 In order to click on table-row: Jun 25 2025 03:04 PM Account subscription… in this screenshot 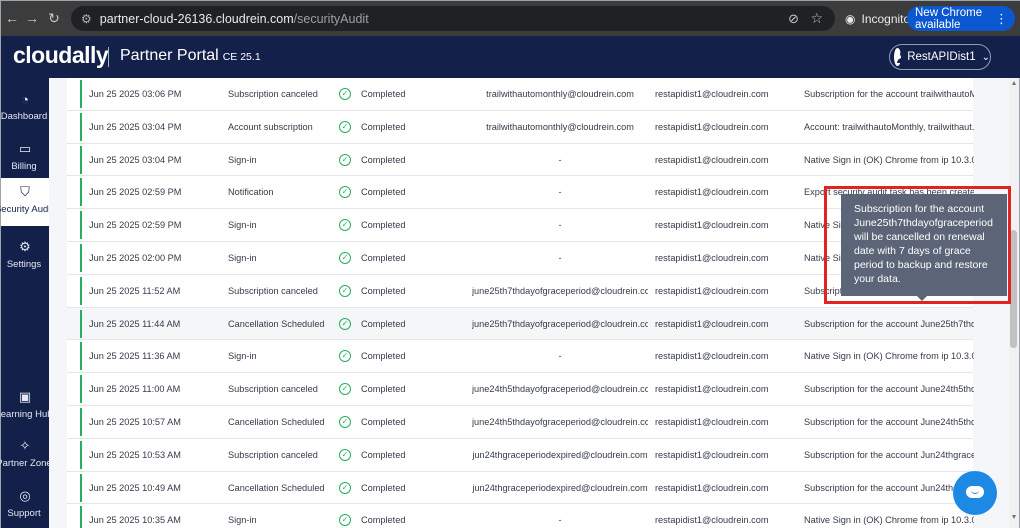, I will do `click(520, 127)`.